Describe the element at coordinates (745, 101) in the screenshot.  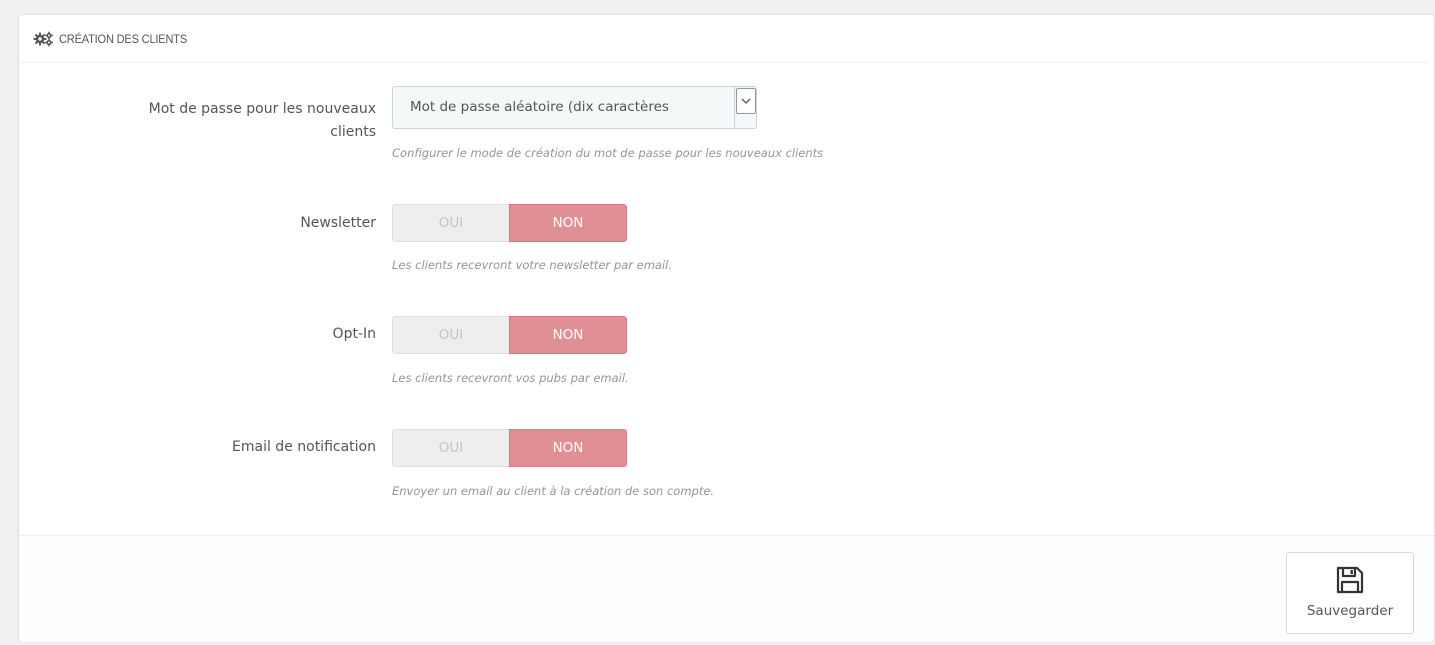
I see `chevron-down-icon` at that location.